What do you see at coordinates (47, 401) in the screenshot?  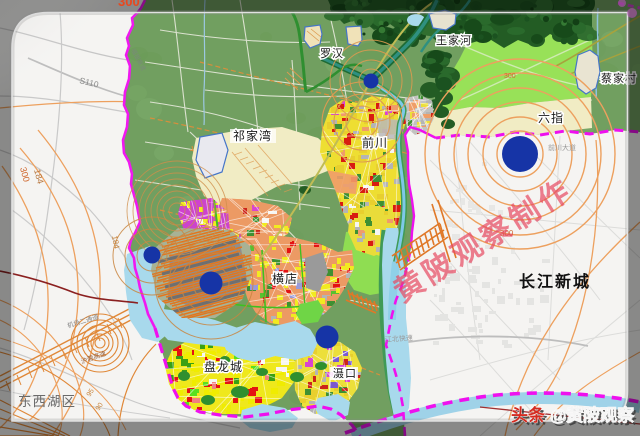 I see `svg-text: 东西湖区` at bounding box center [47, 401].